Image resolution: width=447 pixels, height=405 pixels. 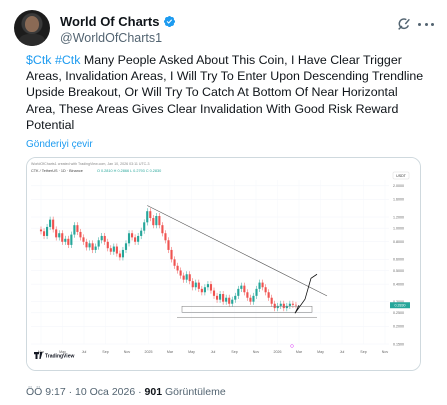 What do you see at coordinates (404, 24) in the screenshot?
I see `grok-icon` at bounding box center [404, 24].